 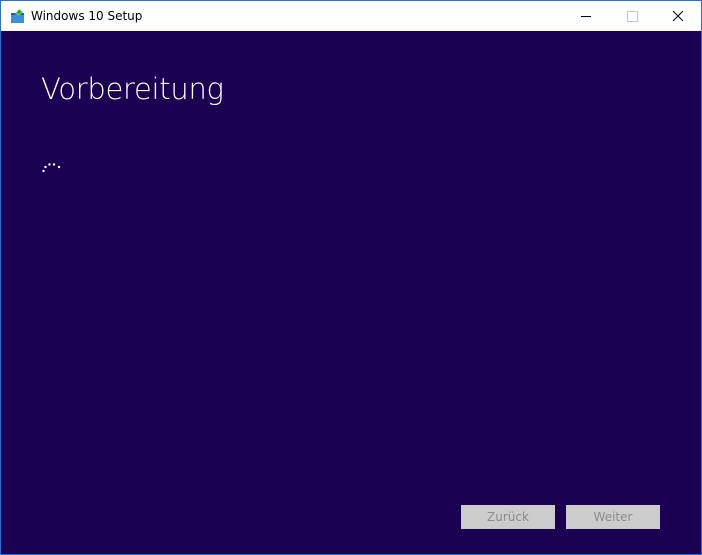 I want to click on back-button-label: Zurück, so click(x=508, y=517).